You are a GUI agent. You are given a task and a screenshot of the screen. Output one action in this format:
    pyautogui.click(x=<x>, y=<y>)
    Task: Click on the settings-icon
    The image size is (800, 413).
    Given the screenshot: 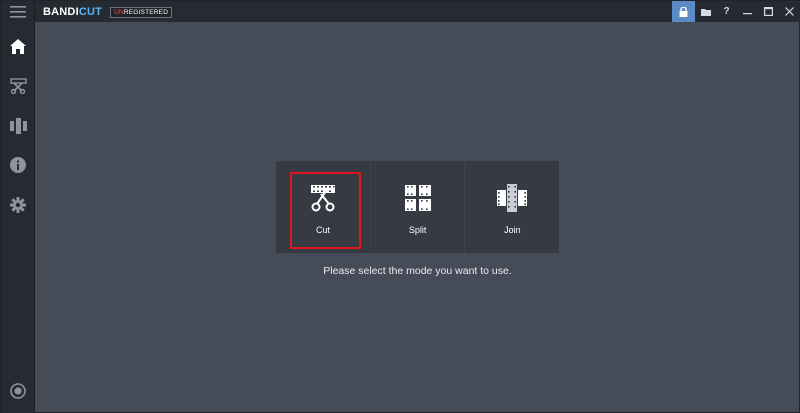 What is the action you would take?
    pyautogui.click(x=18, y=205)
    